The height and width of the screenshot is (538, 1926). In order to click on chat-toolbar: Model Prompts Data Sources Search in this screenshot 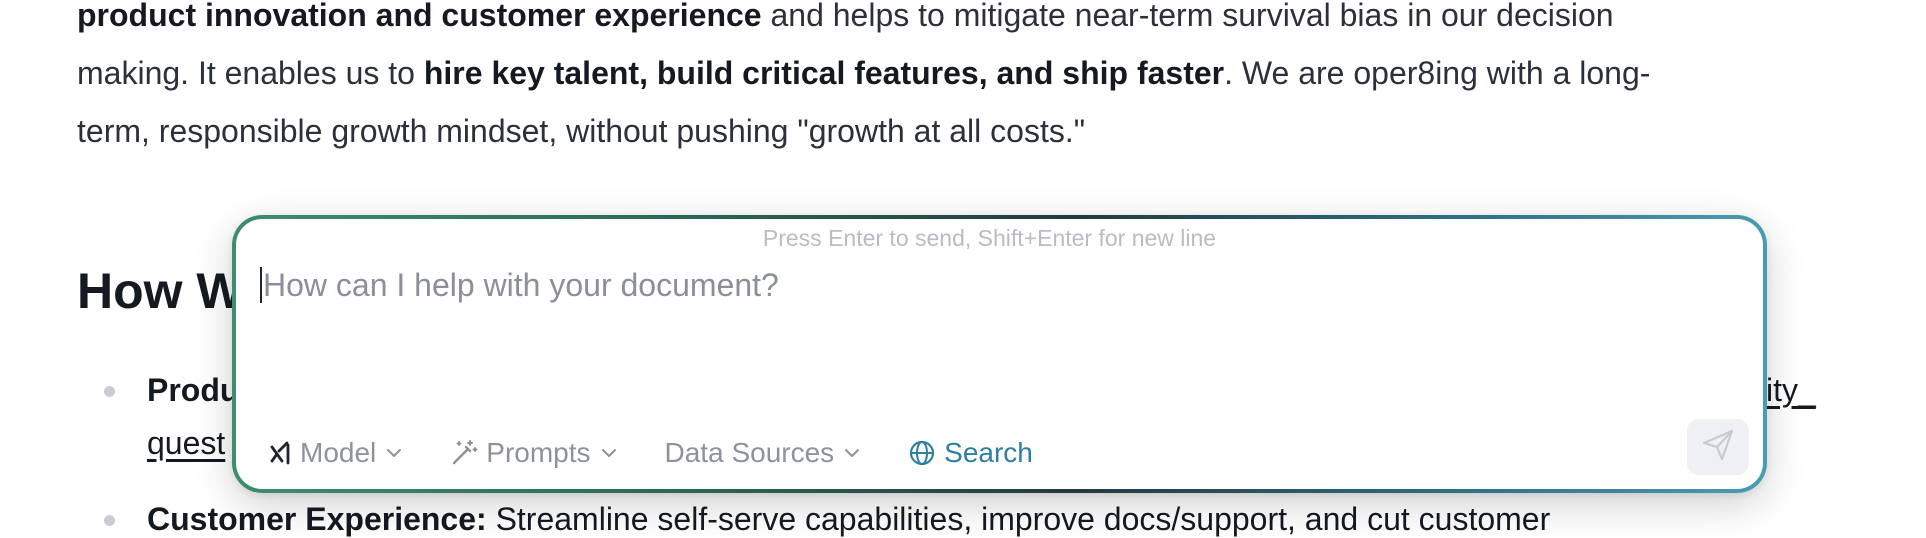, I will do `click(675, 453)`.